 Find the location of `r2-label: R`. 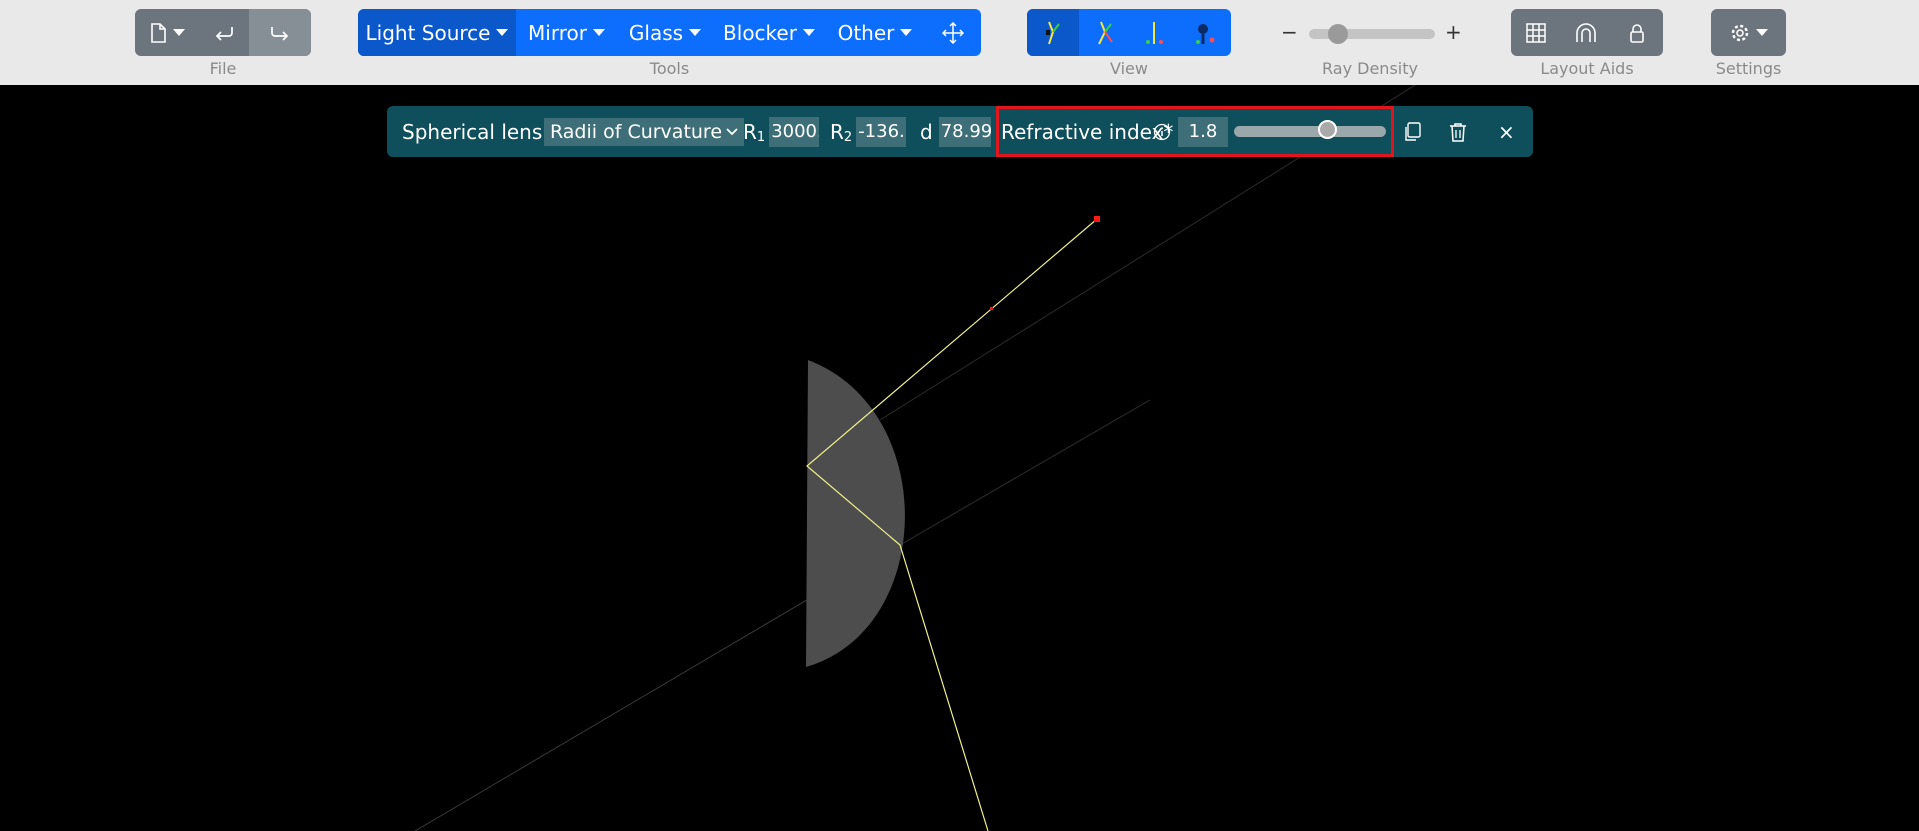

r2-label: R is located at coordinates (837, 131).